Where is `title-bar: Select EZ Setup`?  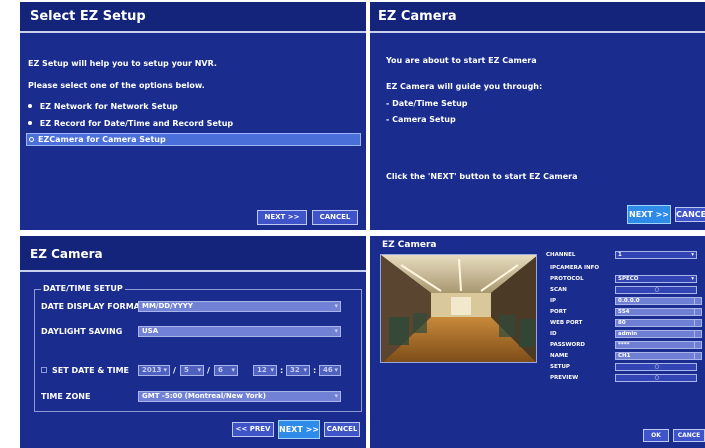 title-bar: Select EZ Setup is located at coordinates (193, 17).